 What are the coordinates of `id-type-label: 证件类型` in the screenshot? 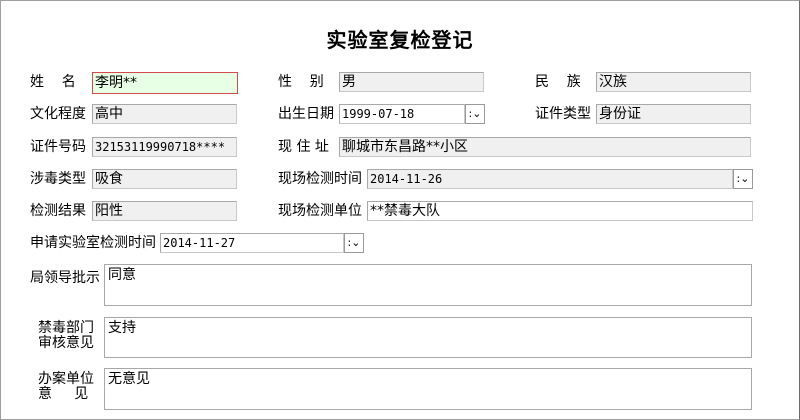 It's located at (563, 114).